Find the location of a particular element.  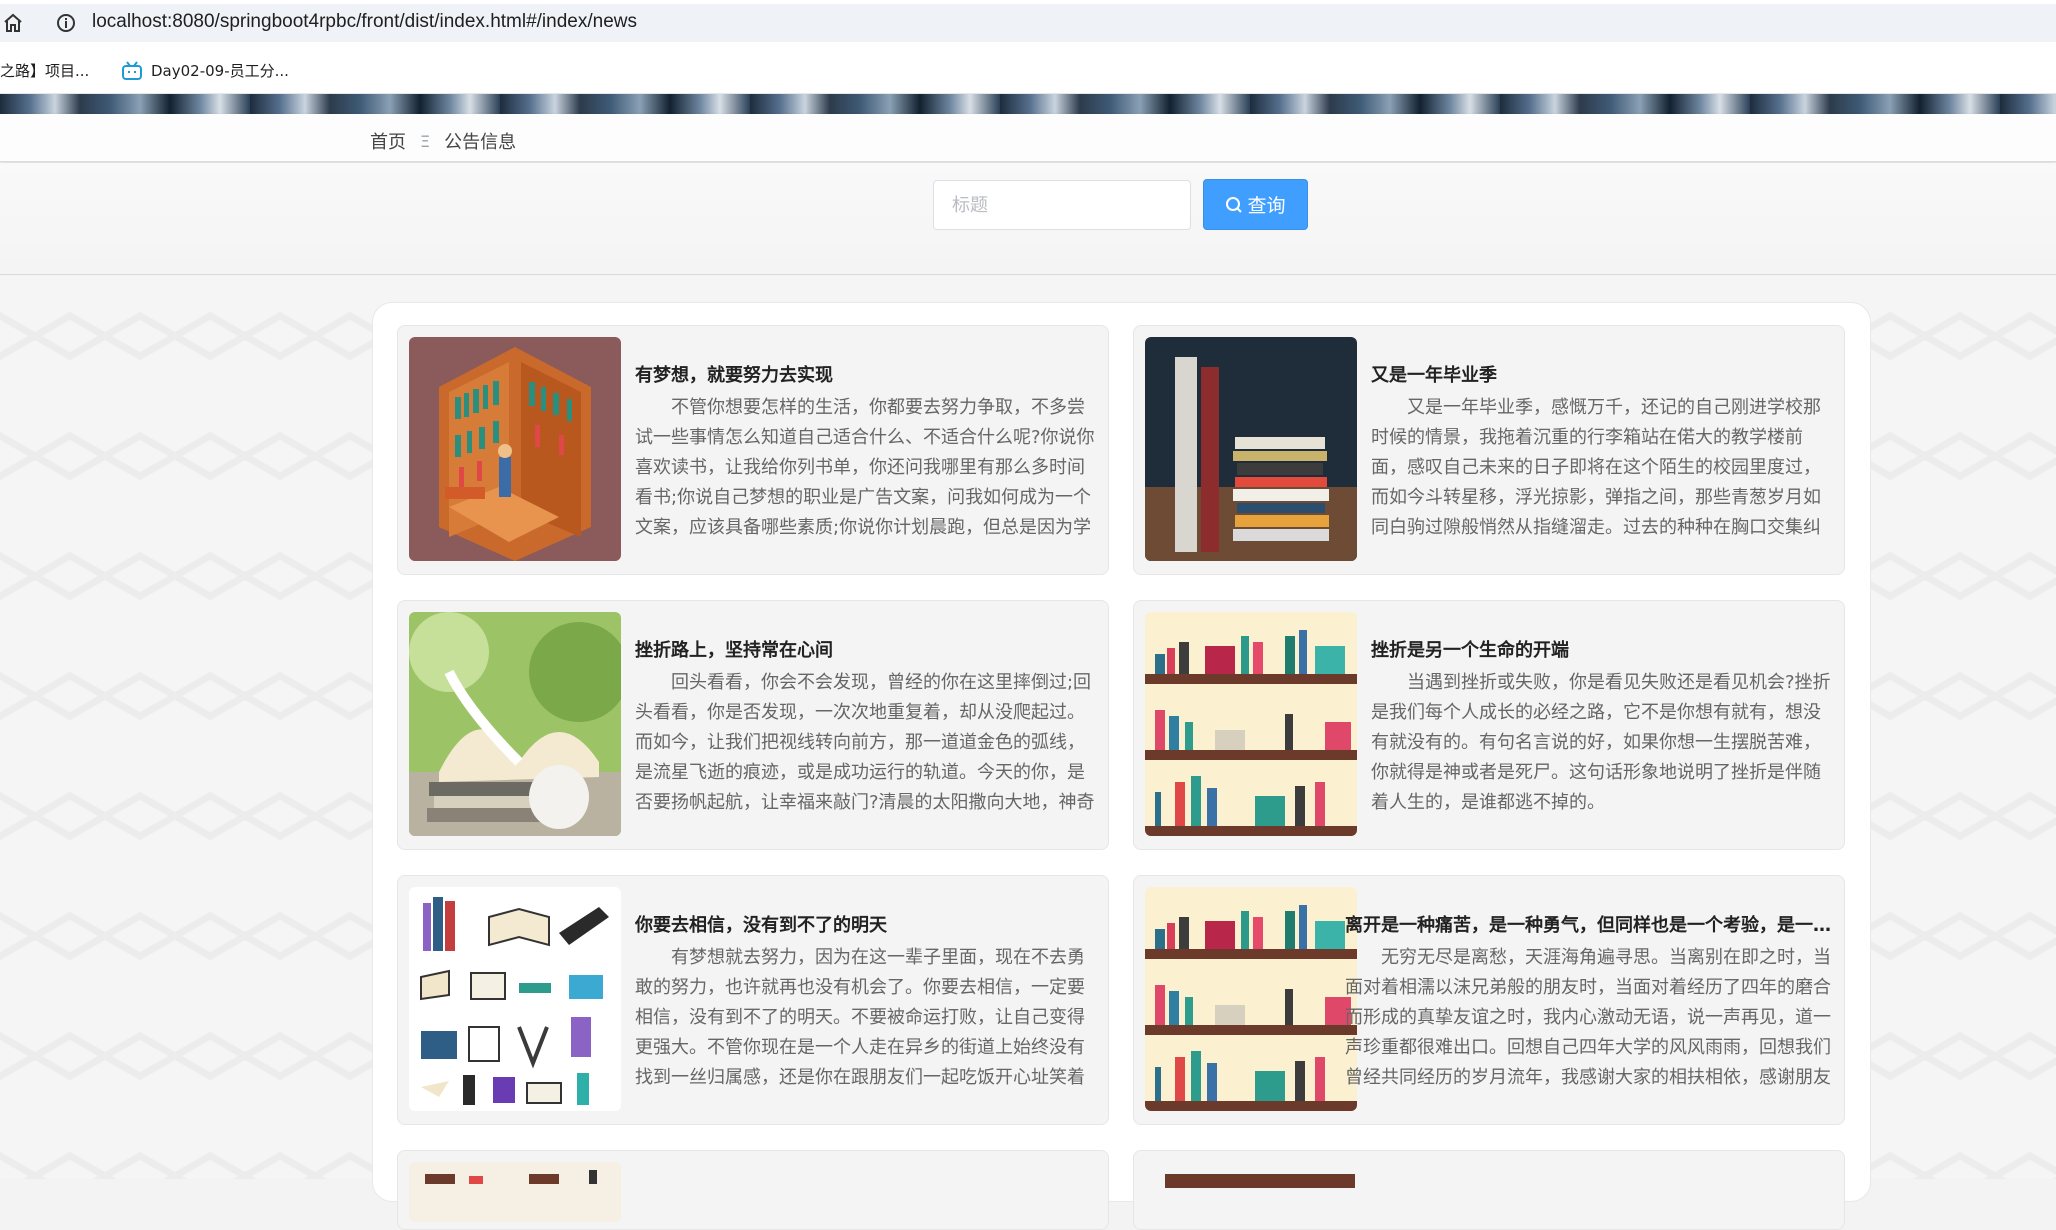

site-info-icon is located at coordinates (66, 23).